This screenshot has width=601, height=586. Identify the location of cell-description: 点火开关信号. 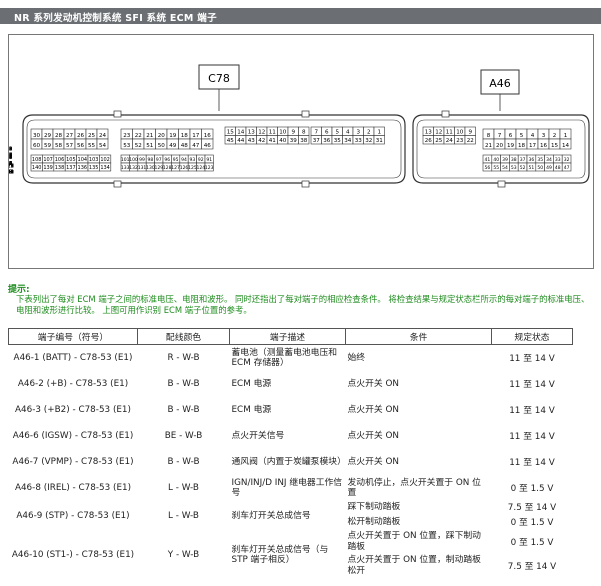
(258, 435).